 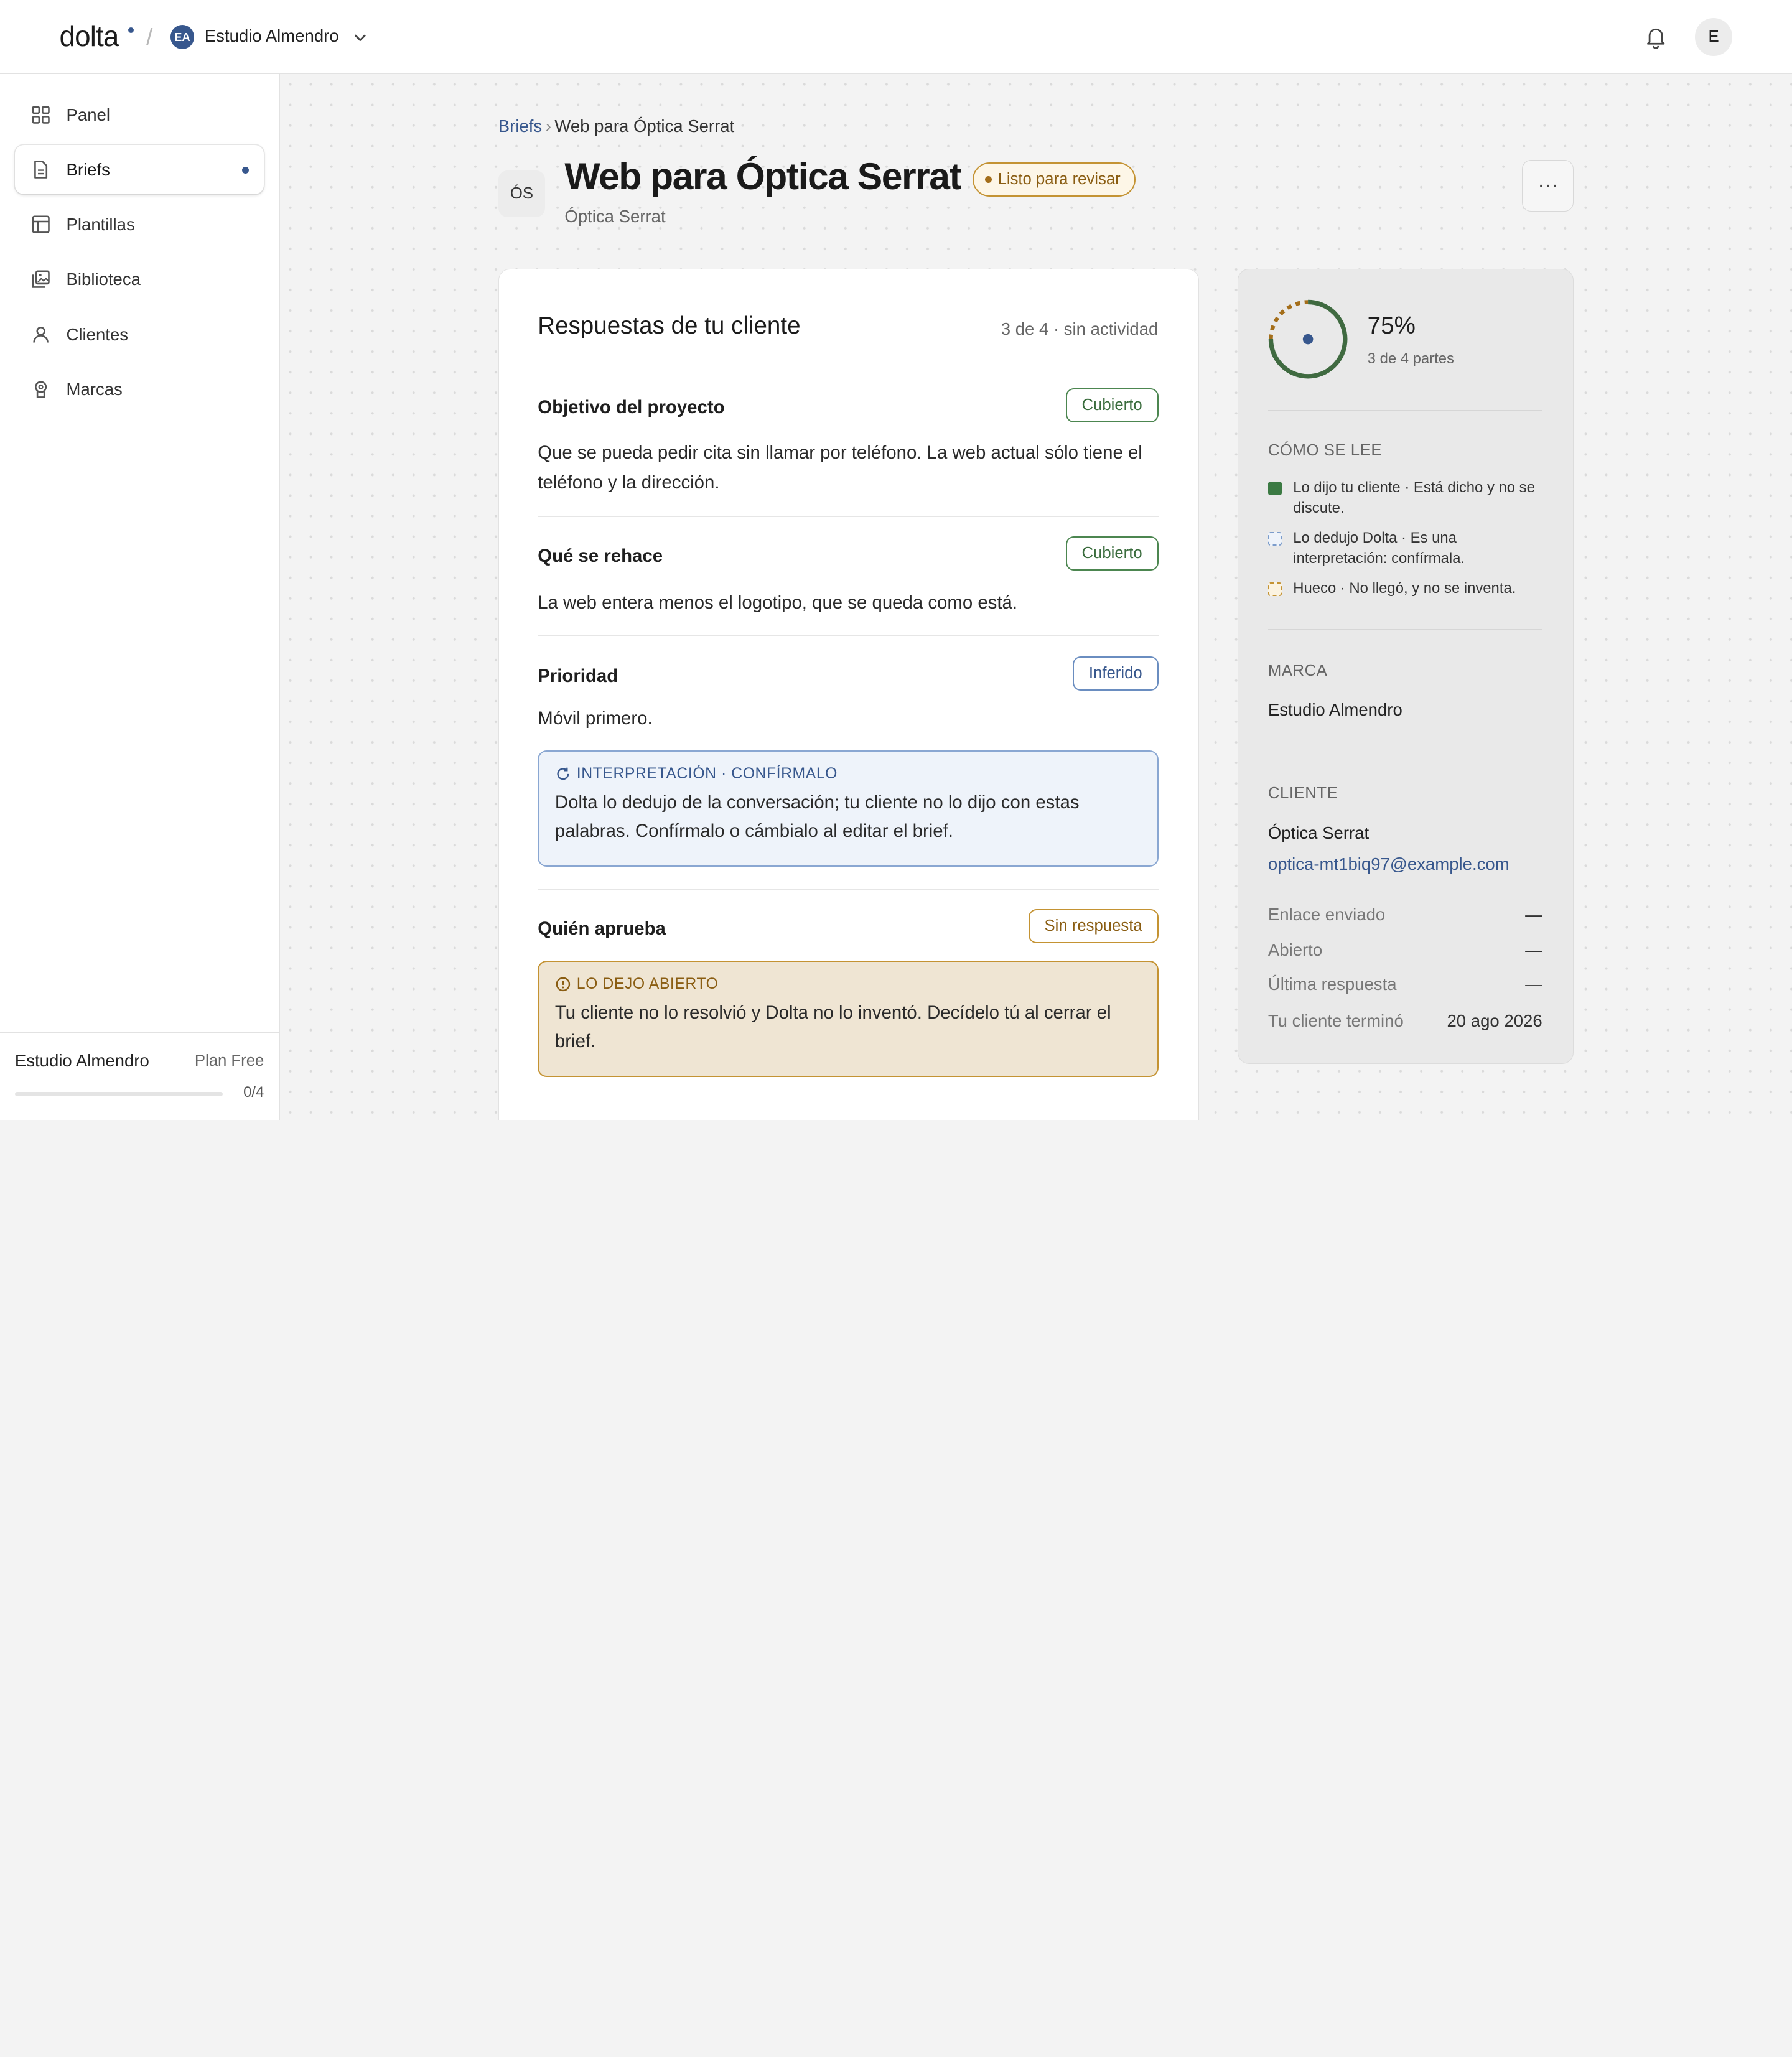 What do you see at coordinates (1389, 864) in the screenshot?
I see `client-email-link: optica-mt1biq97@example.com` at bounding box center [1389, 864].